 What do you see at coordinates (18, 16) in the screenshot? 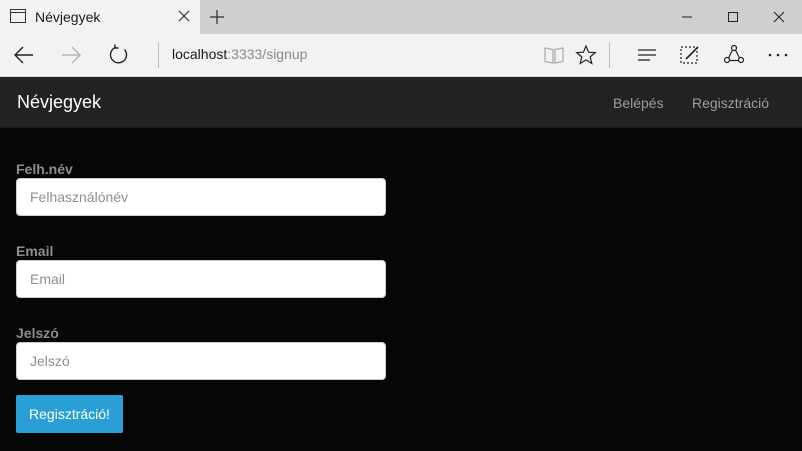
I see `page-icon` at bounding box center [18, 16].